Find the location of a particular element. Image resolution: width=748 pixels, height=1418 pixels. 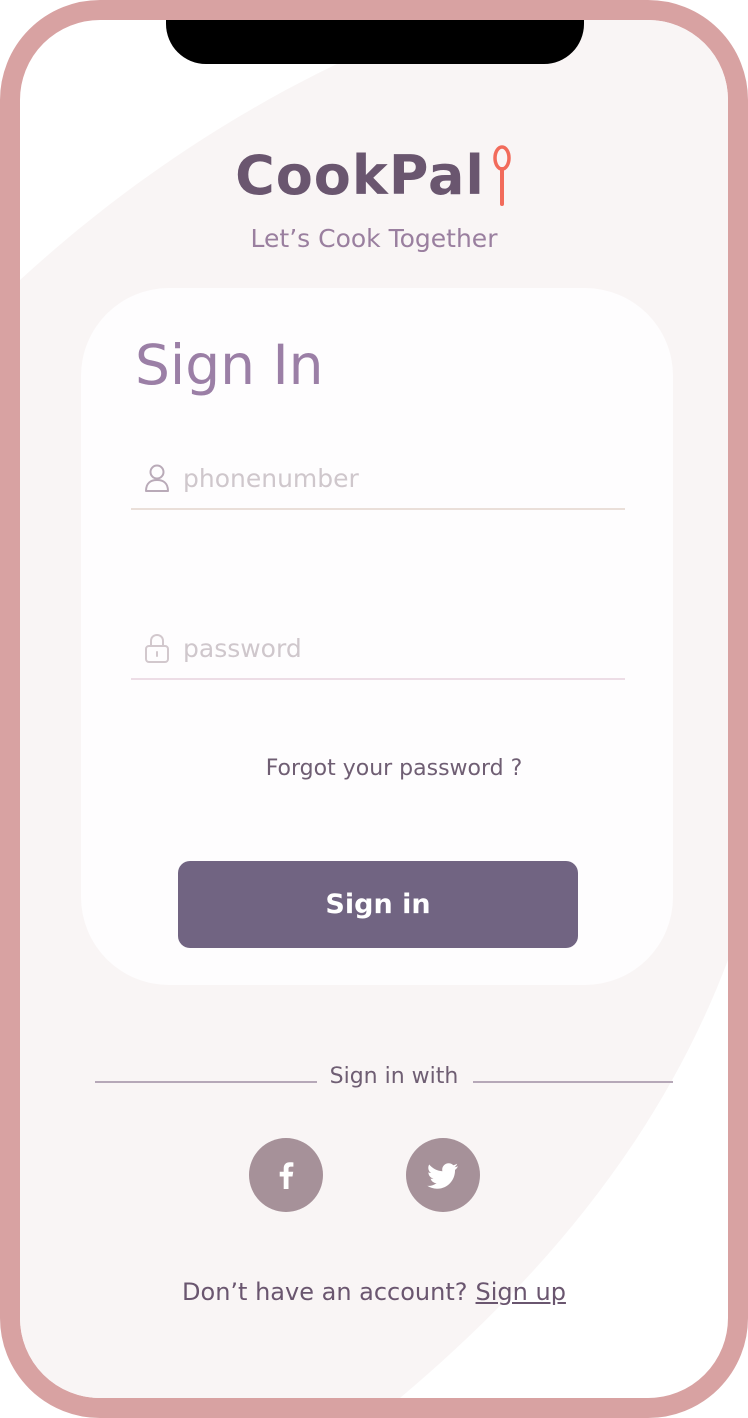

twitter-button is located at coordinates (443, 1175).